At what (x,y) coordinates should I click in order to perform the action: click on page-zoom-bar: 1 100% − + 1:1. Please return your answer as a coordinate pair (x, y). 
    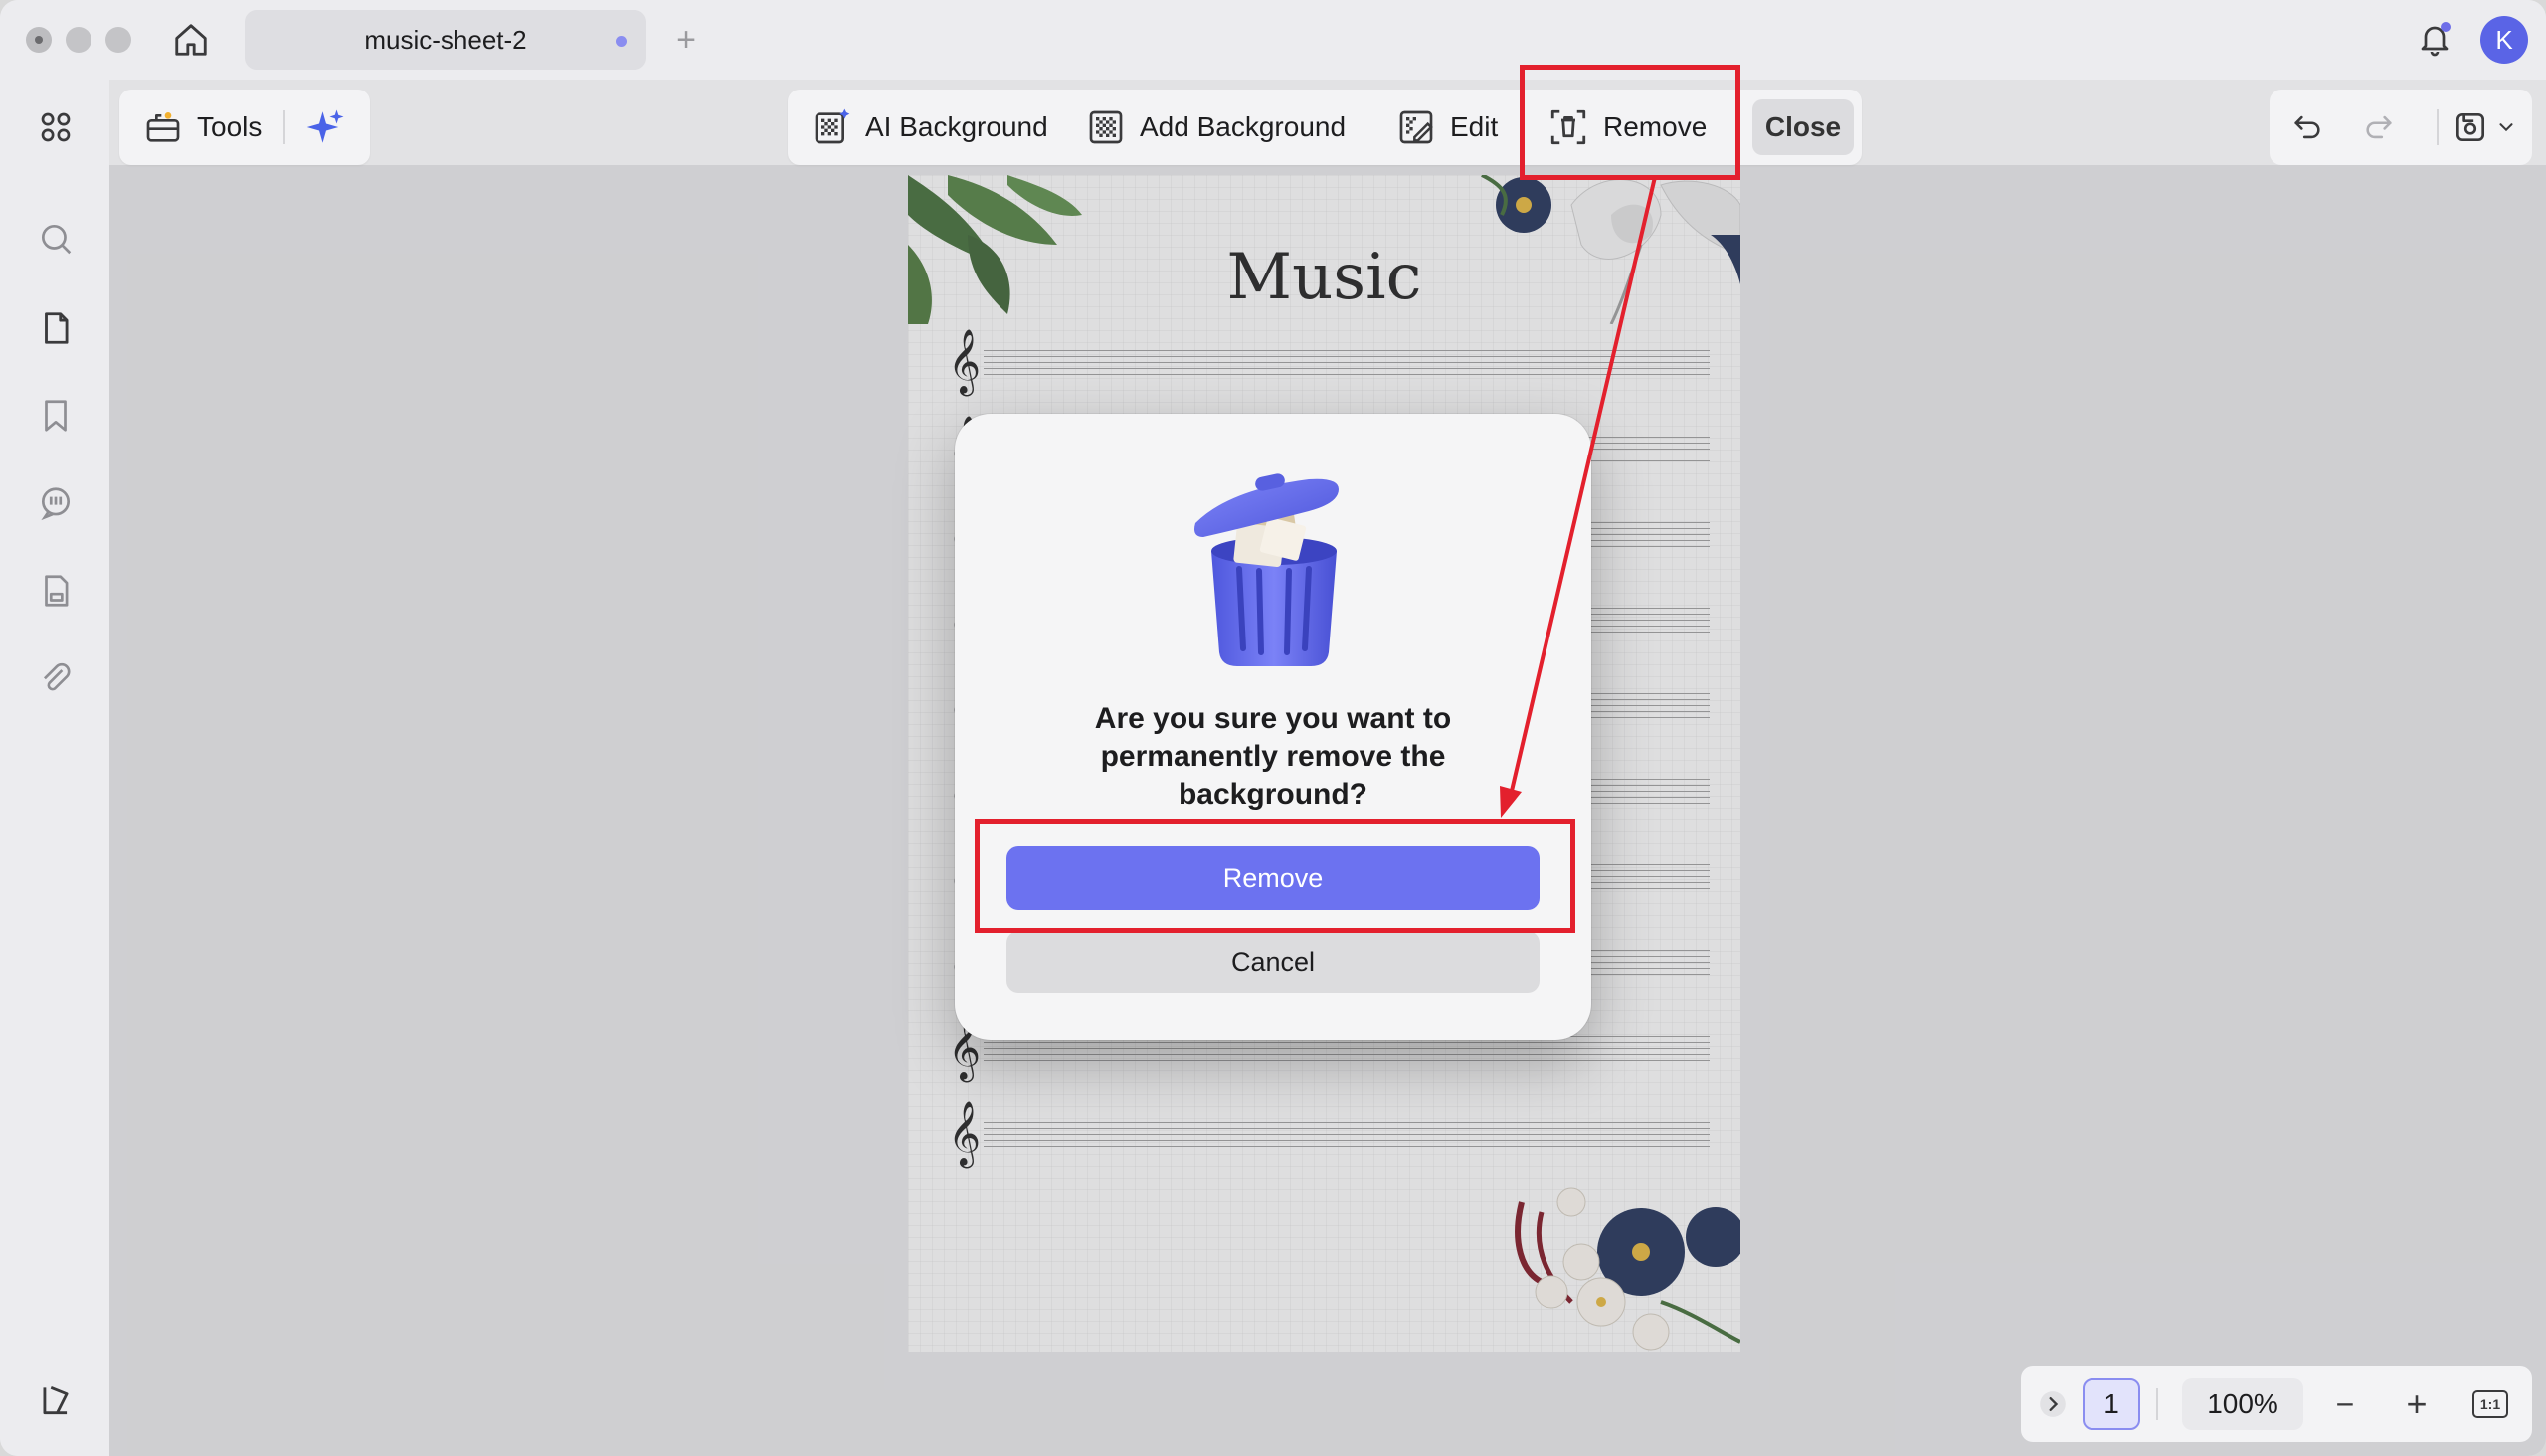
    Looking at the image, I should click on (2276, 1404).